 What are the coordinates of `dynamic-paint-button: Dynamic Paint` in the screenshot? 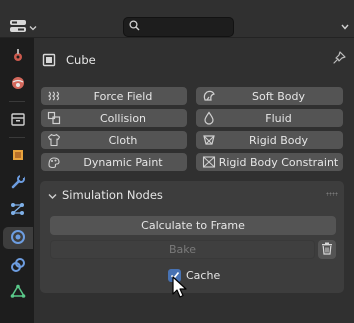 It's located at (114, 162).